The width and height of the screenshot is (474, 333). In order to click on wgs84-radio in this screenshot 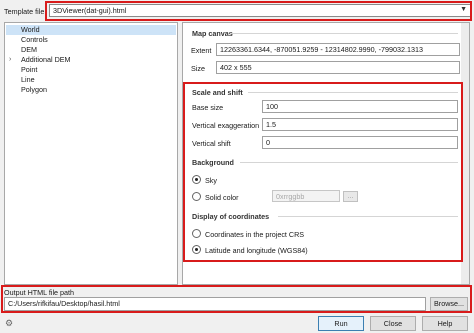, I will do `click(196, 249)`.